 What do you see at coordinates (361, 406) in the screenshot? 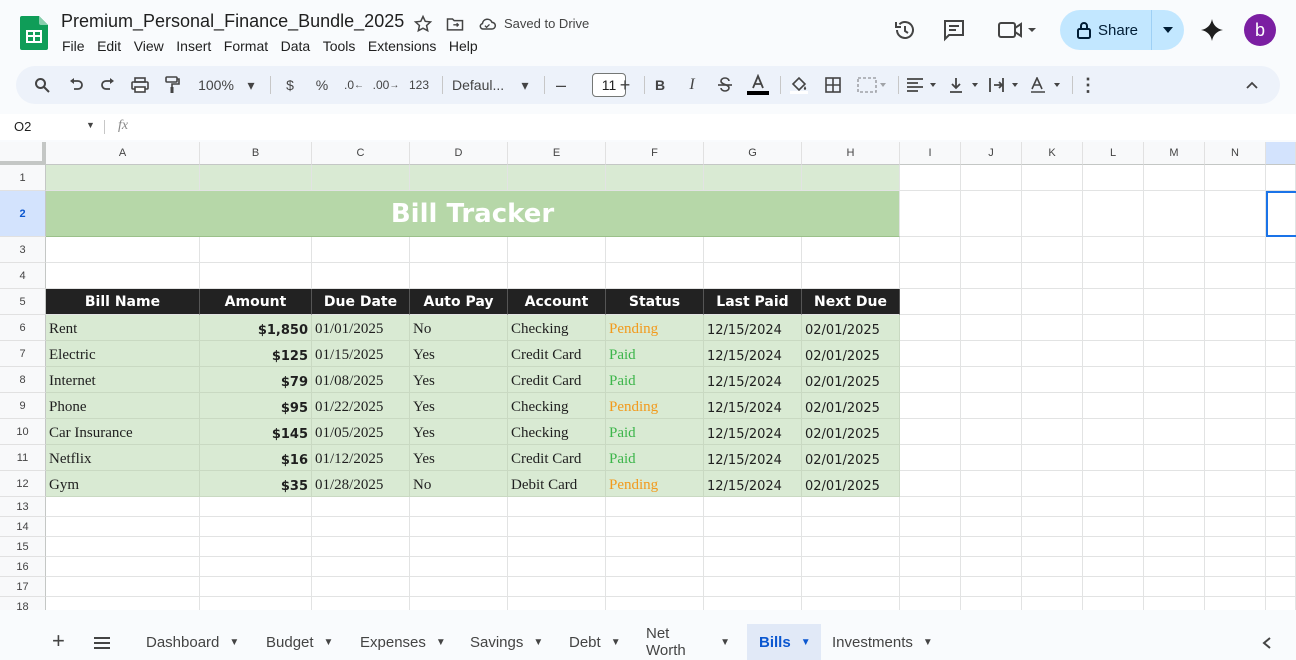
I see `table-cell: 01/22/2025` at bounding box center [361, 406].